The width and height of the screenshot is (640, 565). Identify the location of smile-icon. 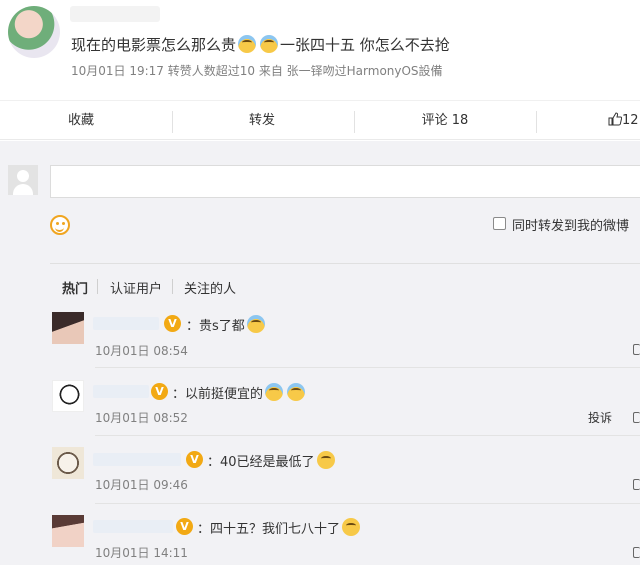
(60, 225).